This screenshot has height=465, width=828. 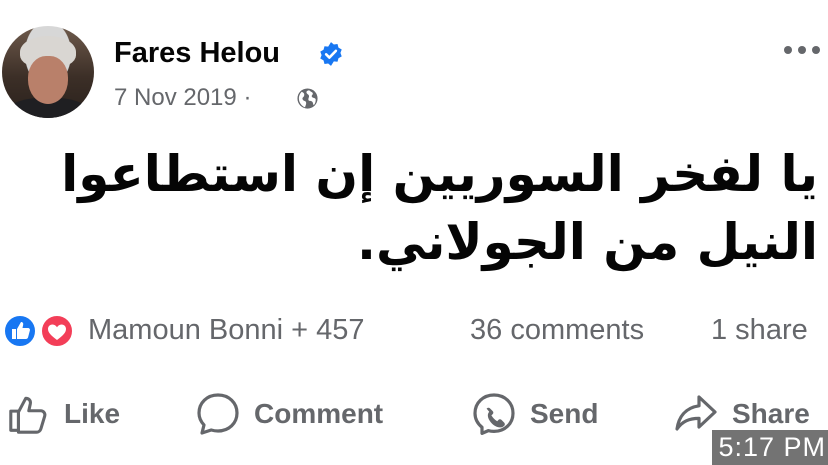 I want to click on shares-count: 1 share, so click(x=759, y=330).